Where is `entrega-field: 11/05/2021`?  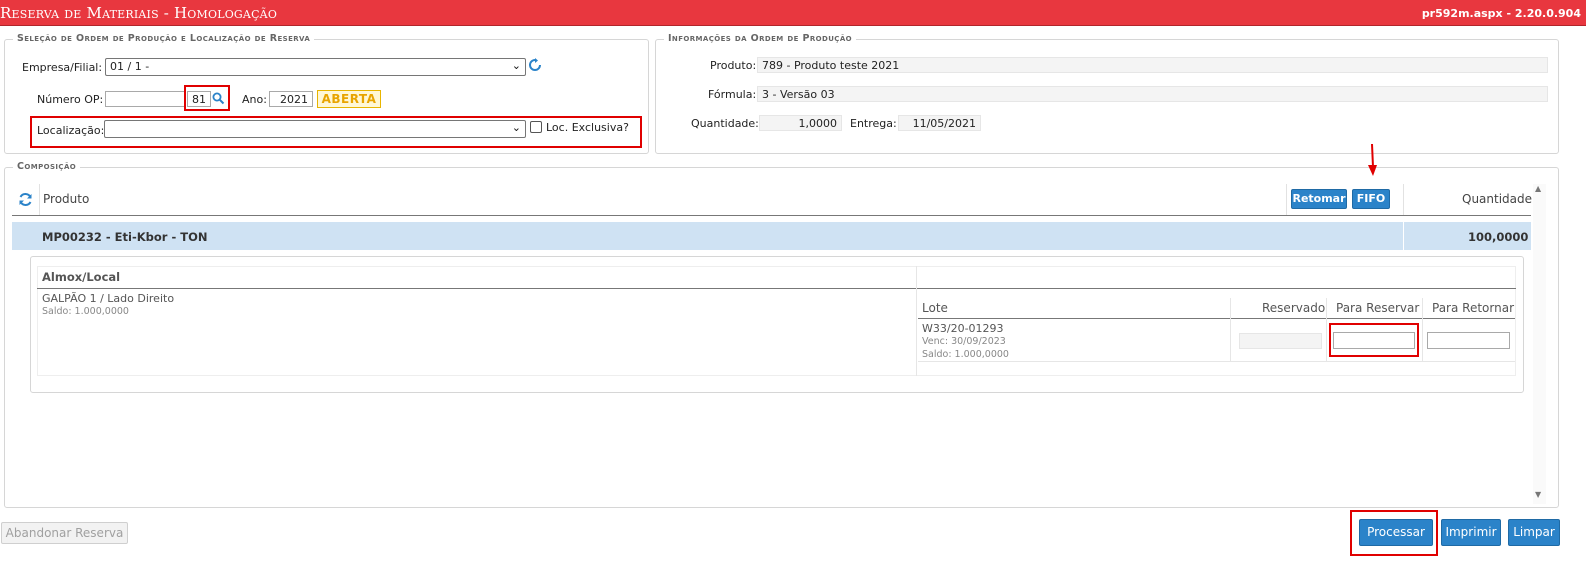 entrega-field: 11/05/2021 is located at coordinates (939, 123).